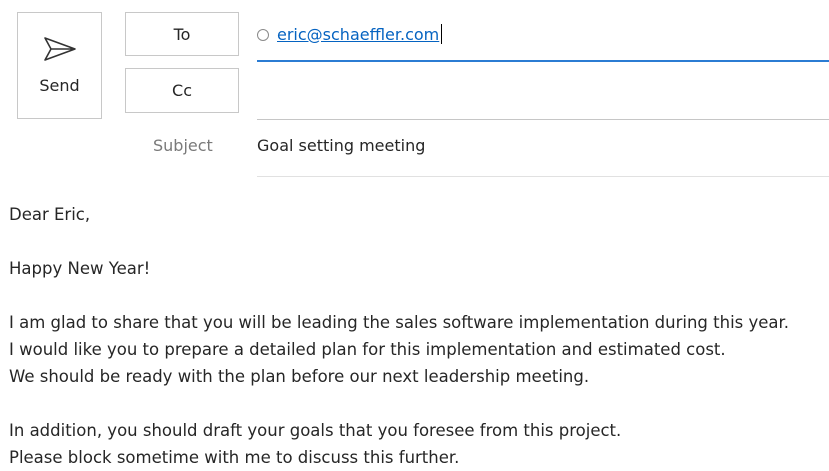 The image size is (829, 471). I want to click on to-label: To, so click(182, 34).